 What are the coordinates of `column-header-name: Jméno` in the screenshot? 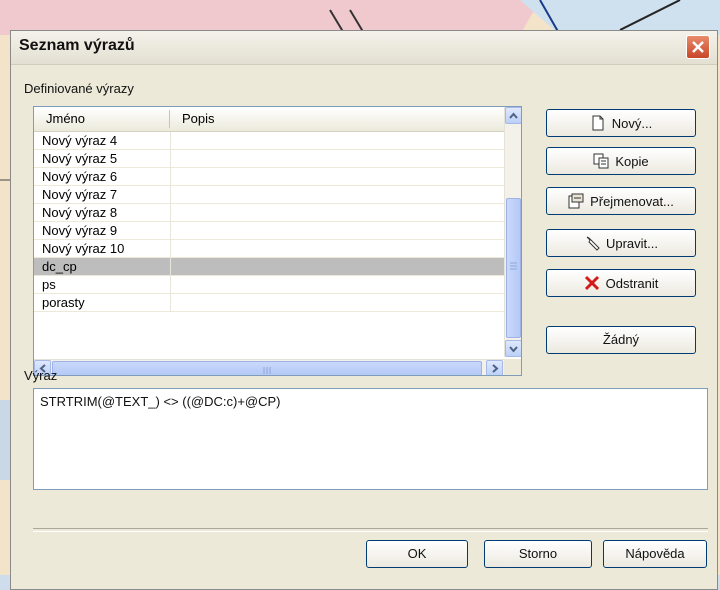 It's located at (65, 118).